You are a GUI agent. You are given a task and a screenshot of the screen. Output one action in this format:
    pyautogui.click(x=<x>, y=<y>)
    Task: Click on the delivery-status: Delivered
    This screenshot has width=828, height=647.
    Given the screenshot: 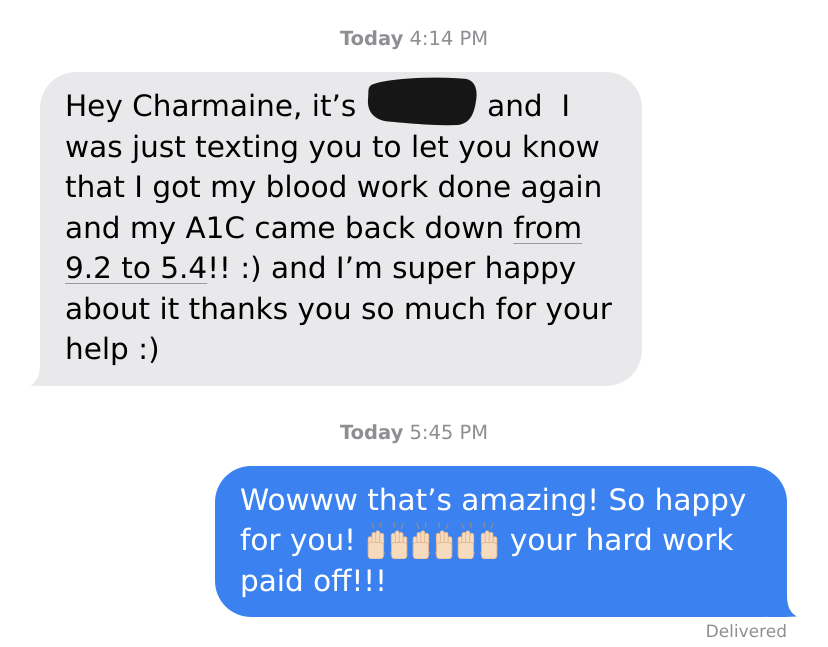 What is the action you would take?
    pyautogui.click(x=746, y=632)
    